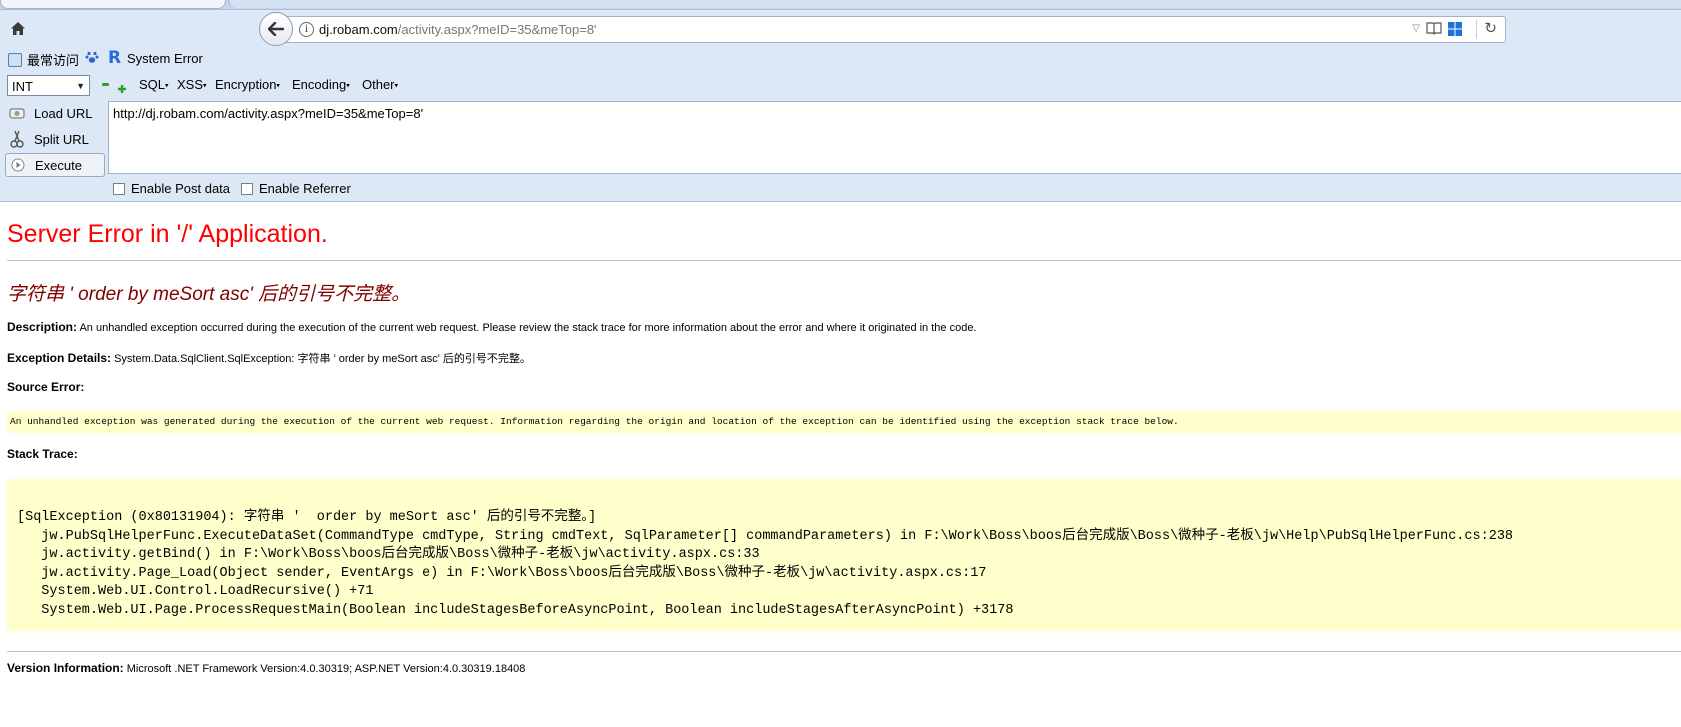 The width and height of the screenshot is (1681, 727). Describe the element at coordinates (844, 260) in the screenshot. I see `title-divider` at that location.